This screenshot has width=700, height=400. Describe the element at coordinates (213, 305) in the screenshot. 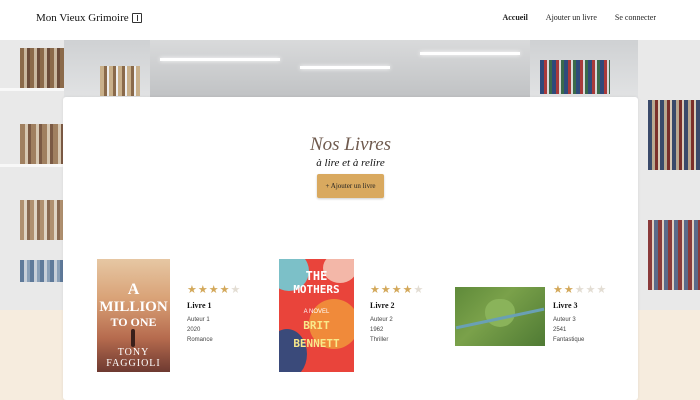

I see `book-title: Livre 1` at that location.